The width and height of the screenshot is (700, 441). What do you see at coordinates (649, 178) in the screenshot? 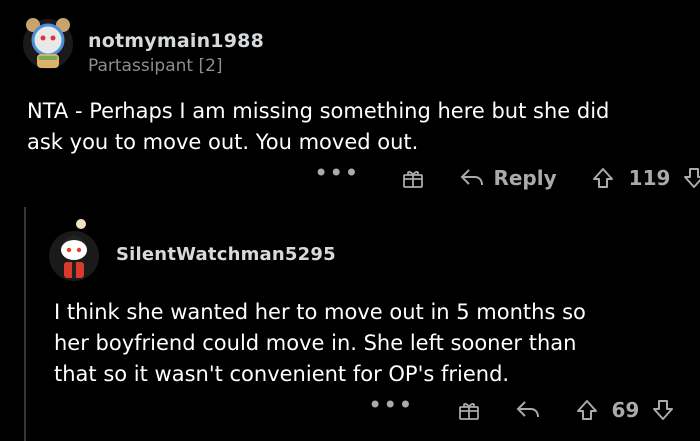
I see `score: 119` at bounding box center [649, 178].